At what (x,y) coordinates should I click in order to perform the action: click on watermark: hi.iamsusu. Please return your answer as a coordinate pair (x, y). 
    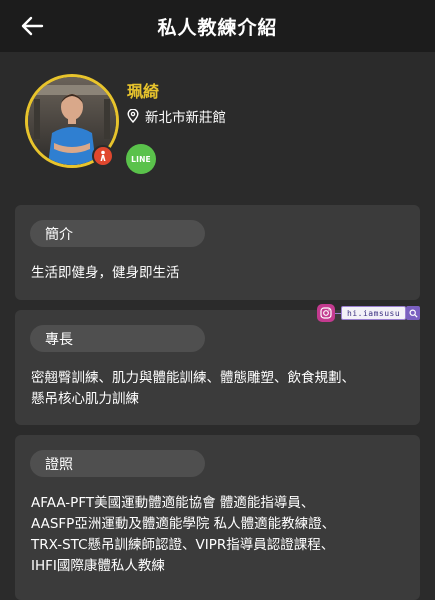
    Looking at the image, I should click on (371, 313).